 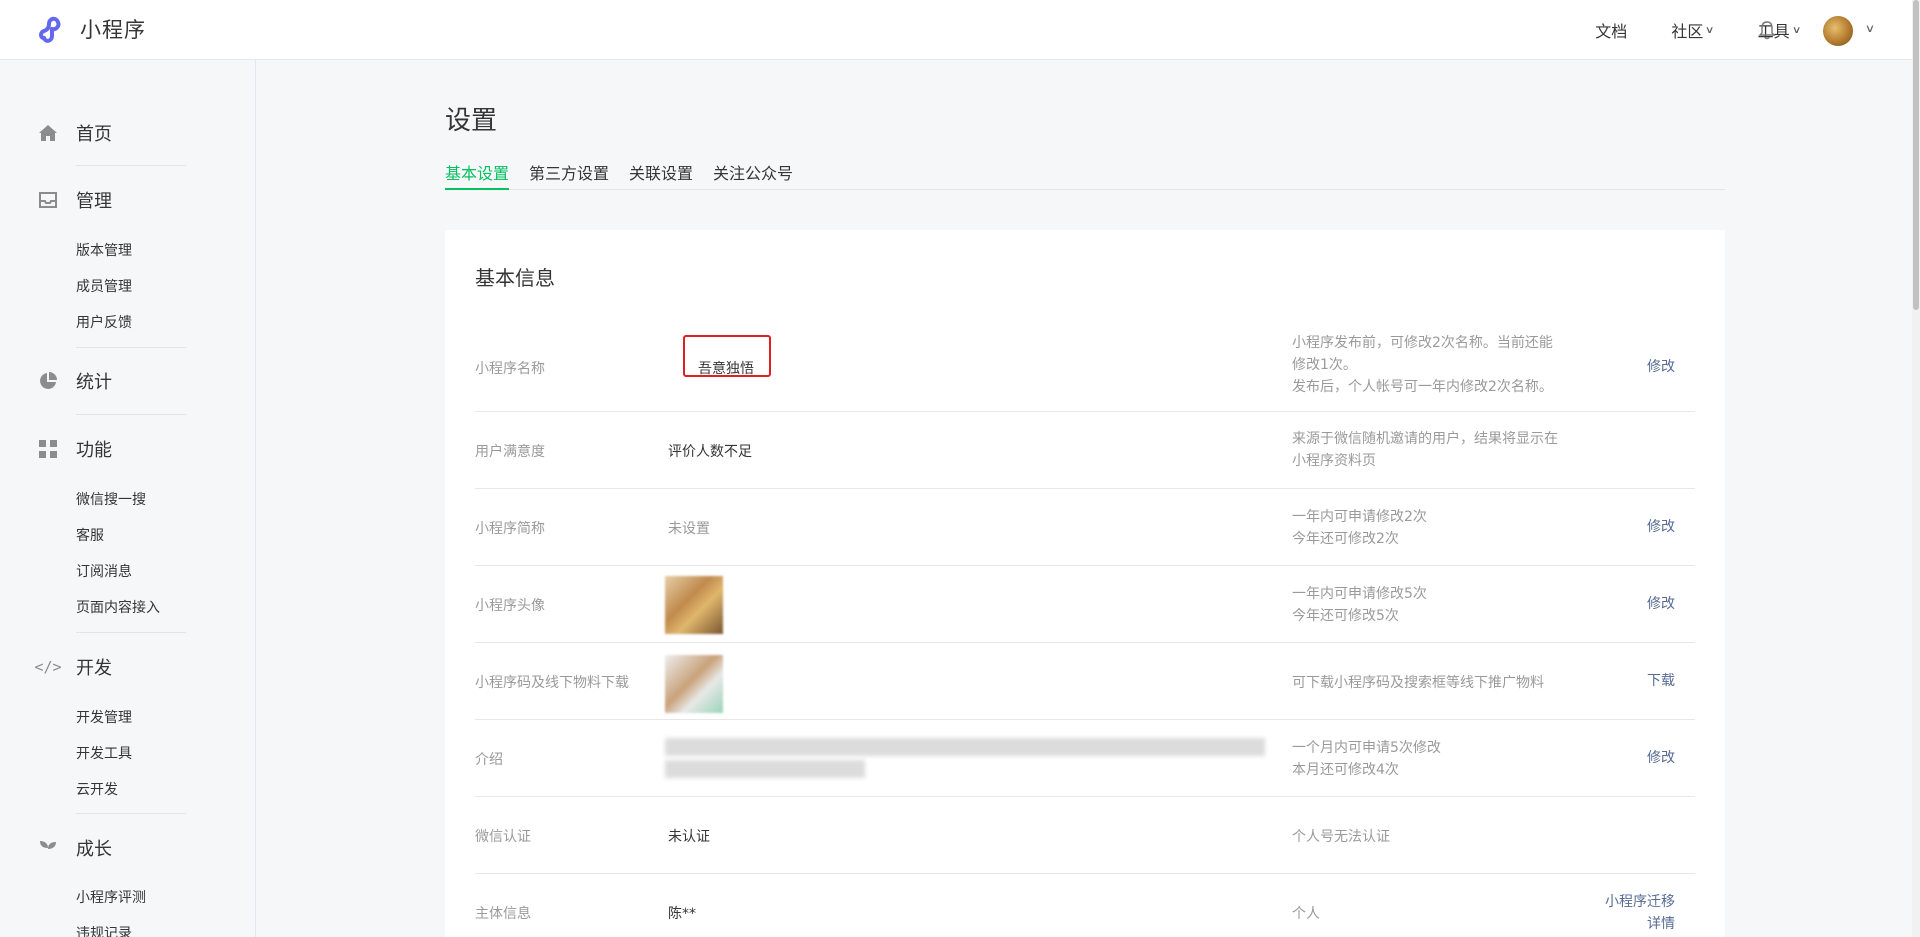 What do you see at coordinates (104, 571) in the screenshot?
I see `sidebar-item-subscribe: 订阅消息` at bounding box center [104, 571].